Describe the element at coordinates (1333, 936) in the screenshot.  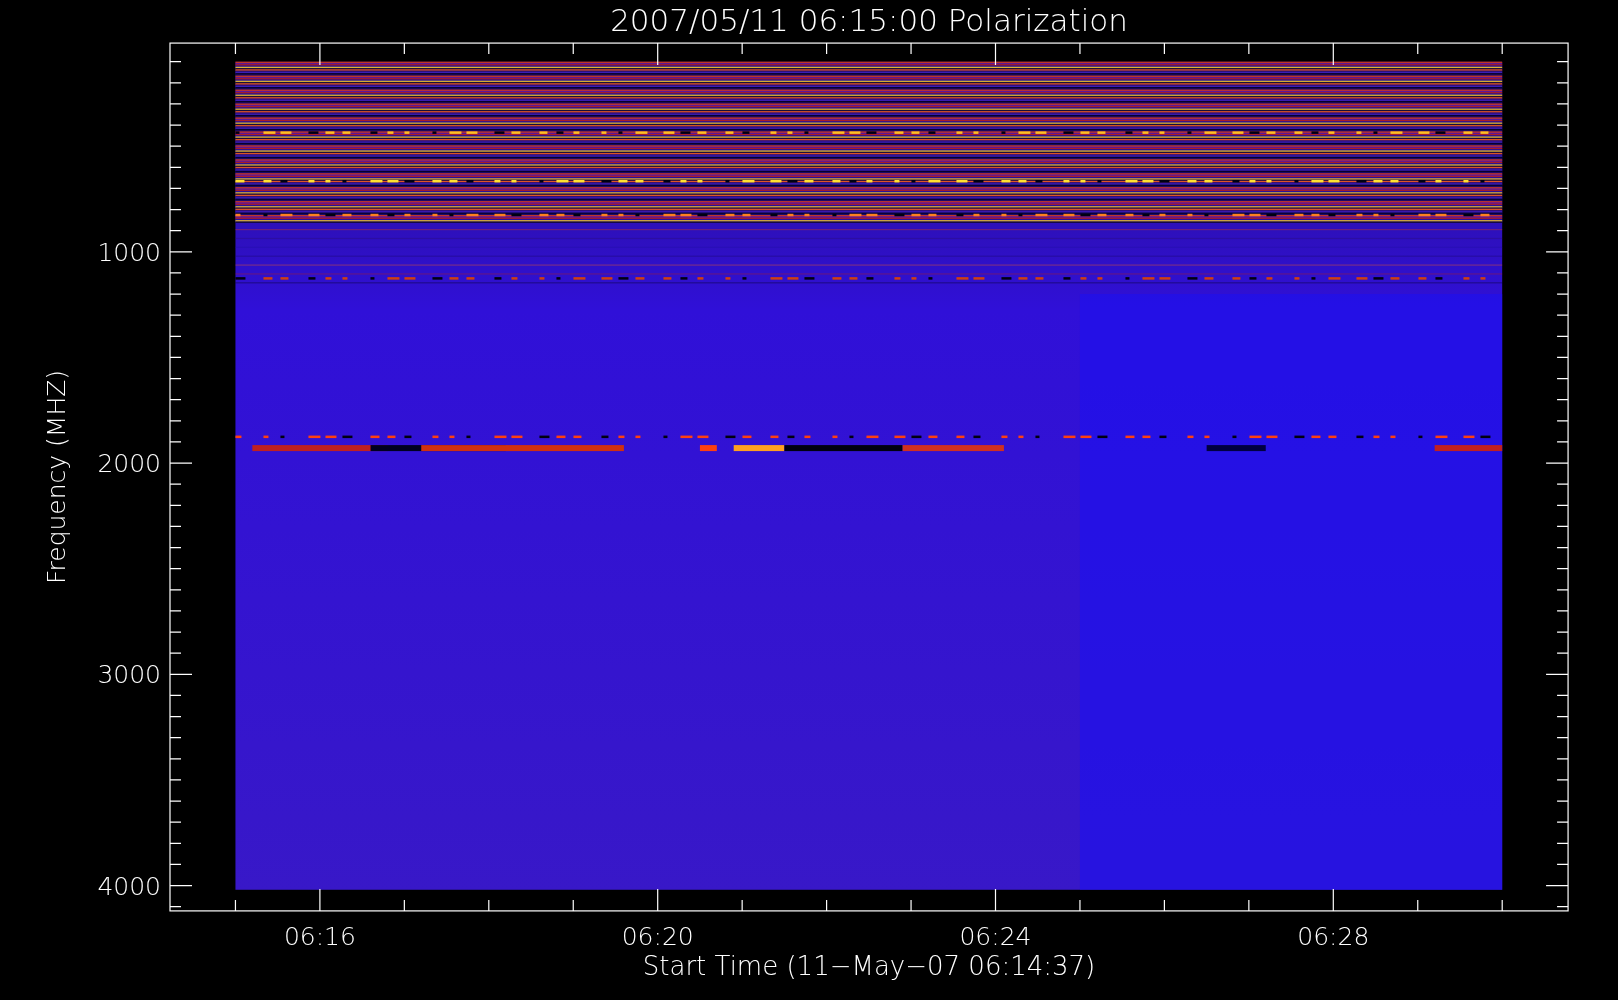
I see `x-tick-label: 06:28` at that location.